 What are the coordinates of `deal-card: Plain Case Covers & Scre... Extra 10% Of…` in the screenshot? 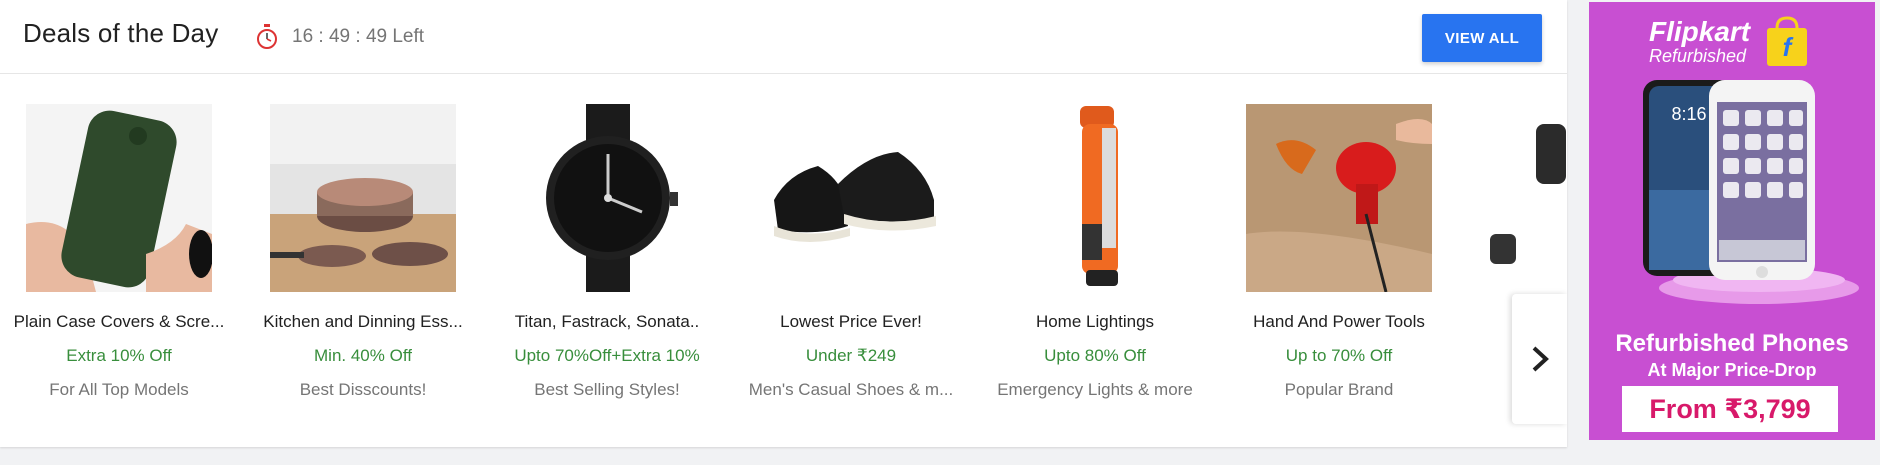 It's located at (119, 264).